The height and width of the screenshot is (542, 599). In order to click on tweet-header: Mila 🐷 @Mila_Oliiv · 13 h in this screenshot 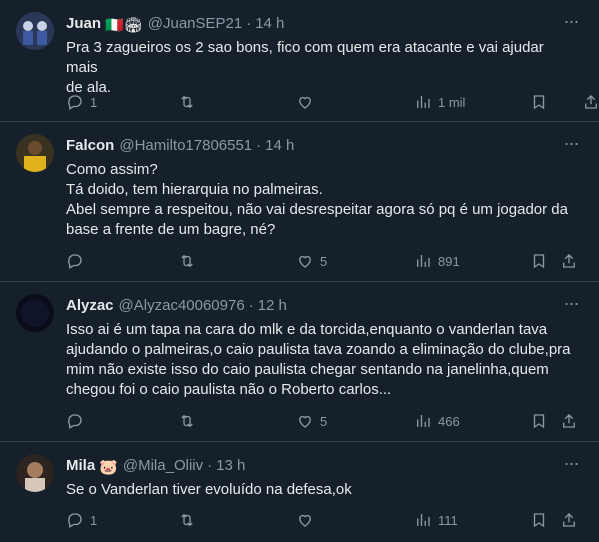, I will do `click(156, 466)`.